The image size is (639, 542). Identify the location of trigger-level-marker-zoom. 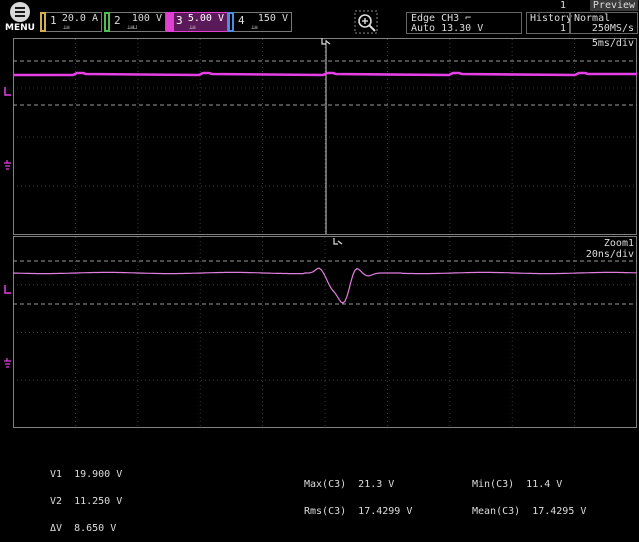
(7, 289).